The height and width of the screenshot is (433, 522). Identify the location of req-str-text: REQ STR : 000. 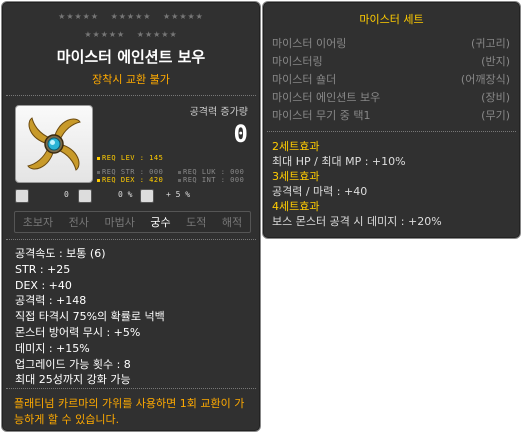
(133, 172).